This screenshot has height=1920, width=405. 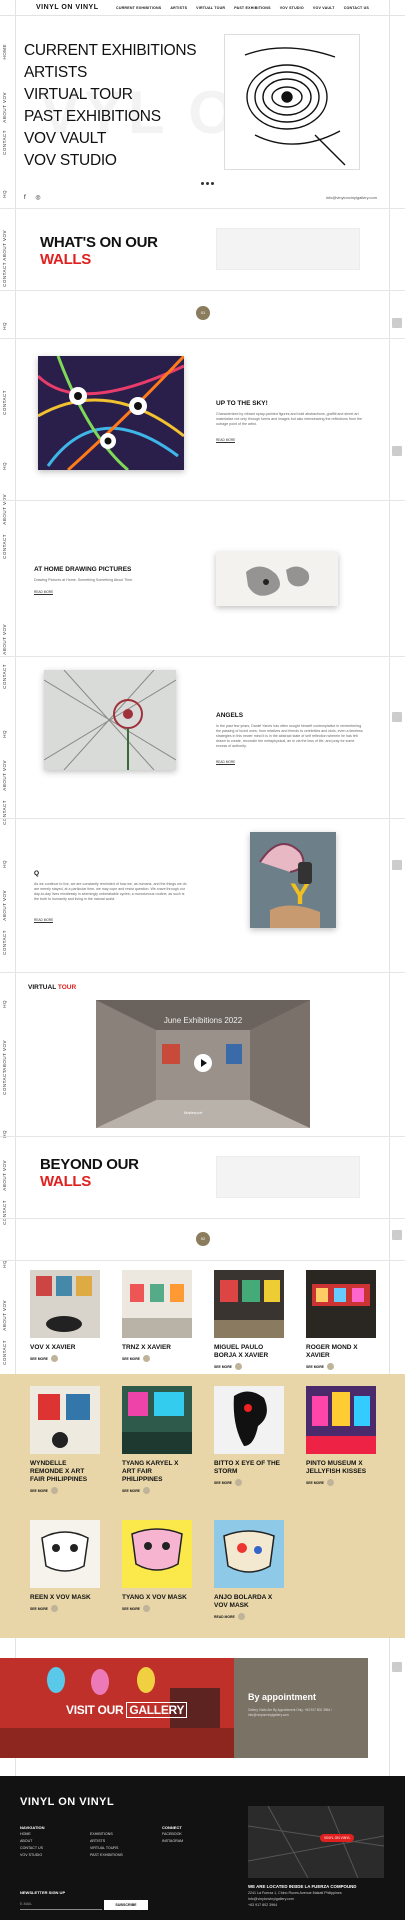 I want to click on footer-link-instagram: INSTAGRAM, so click(x=172, y=1841).